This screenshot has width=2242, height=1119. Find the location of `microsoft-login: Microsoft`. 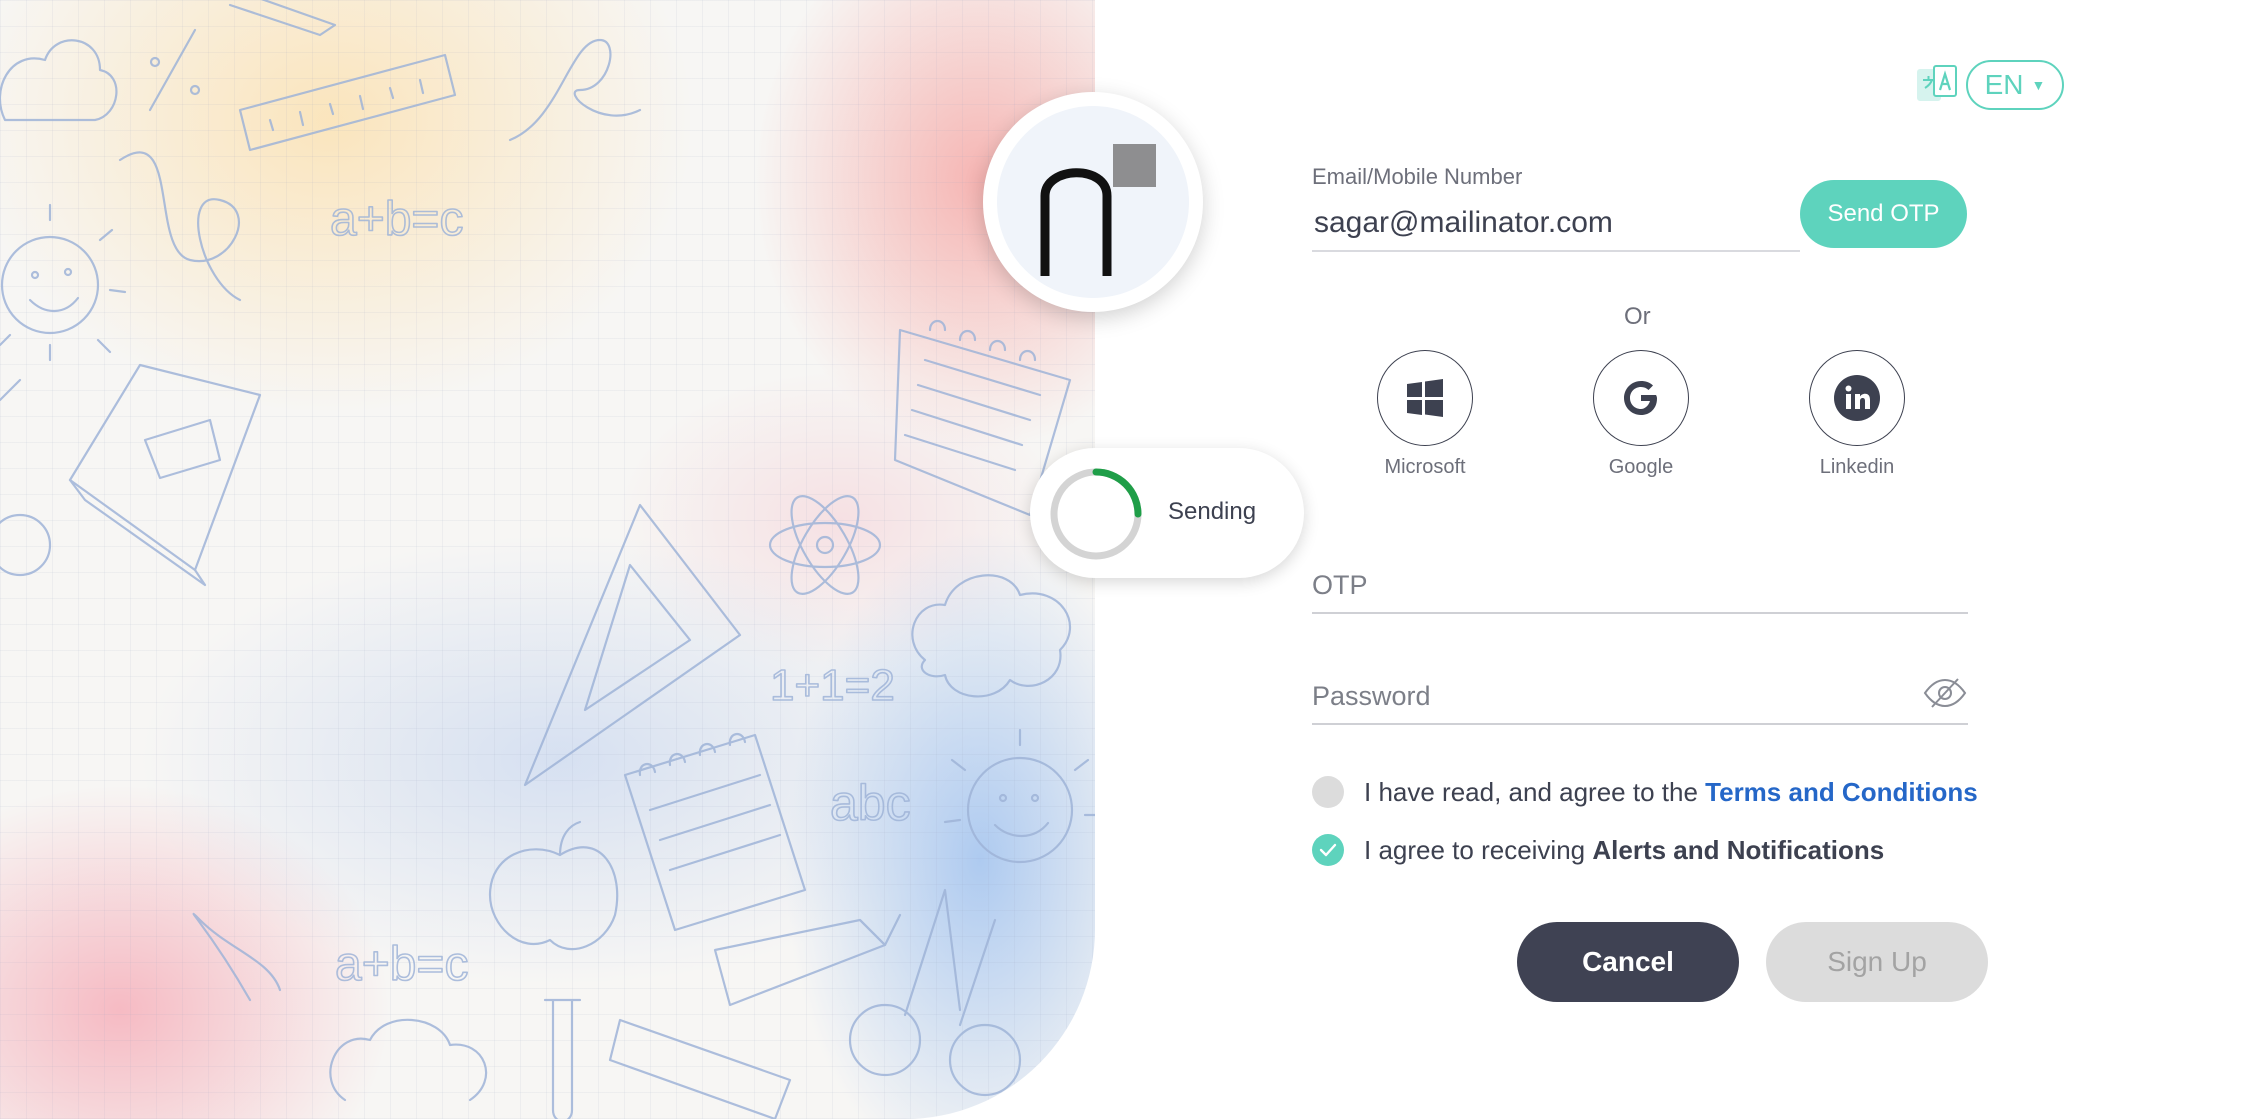

microsoft-login: Microsoft is located at coordinates (1425, 414).